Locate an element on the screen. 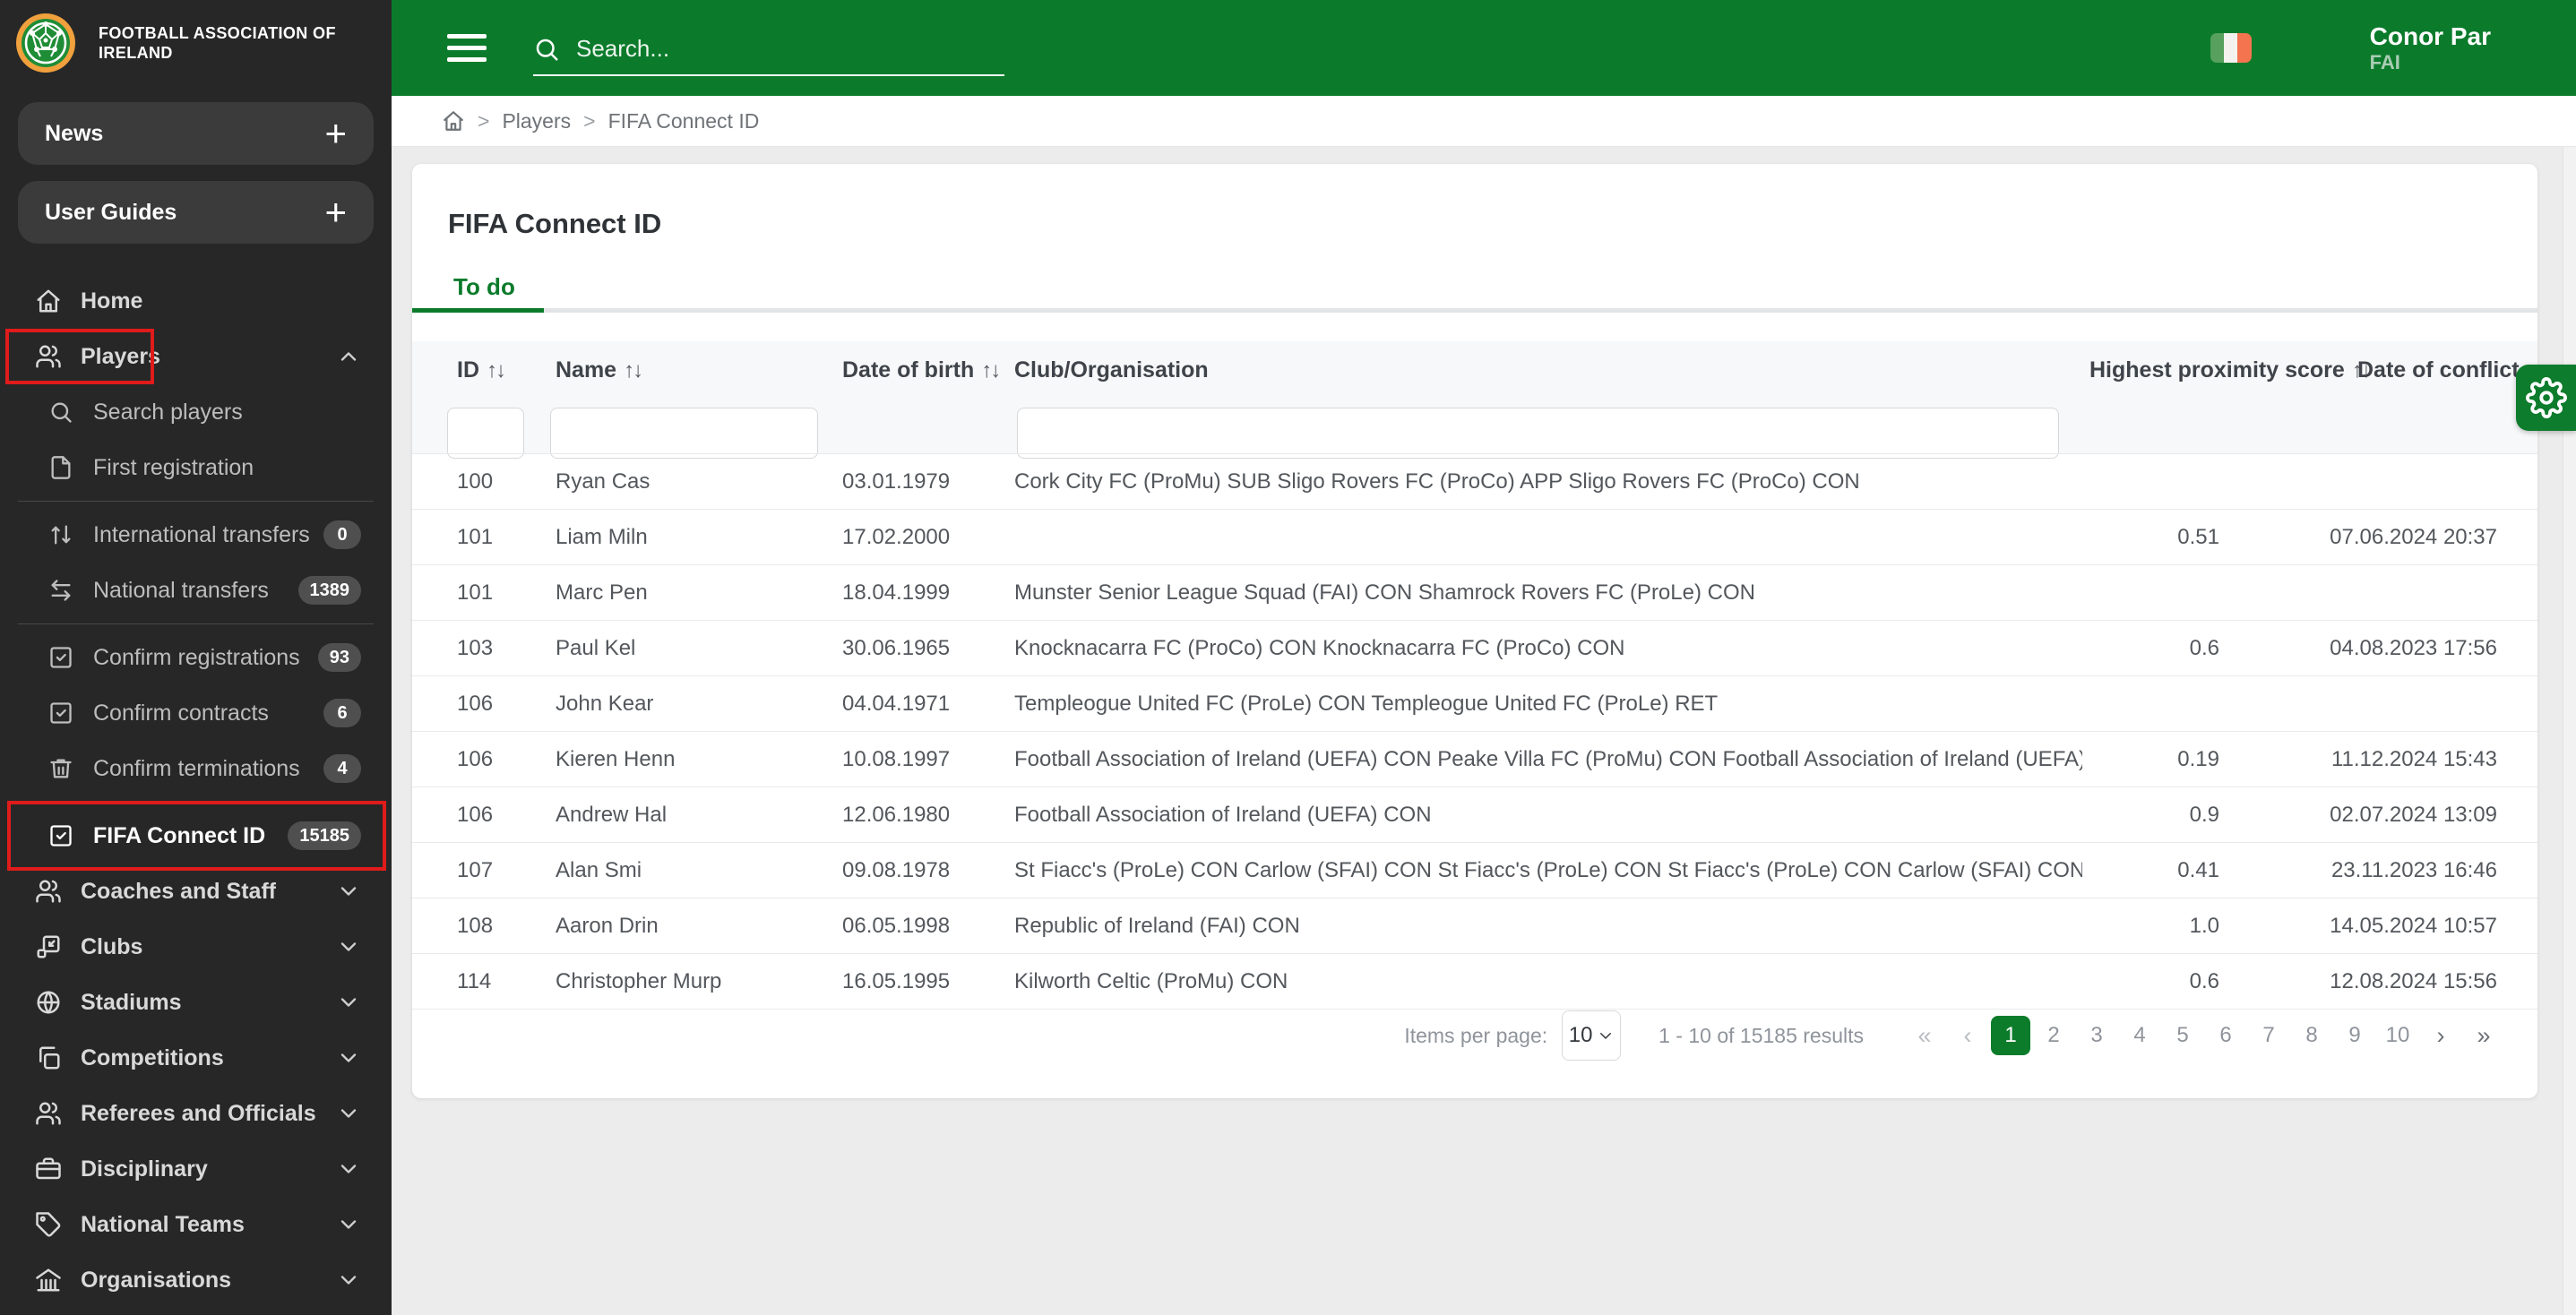  sidebar-item-referees-and-officials: Referees and Officials is located at coordinates (196, 1113).